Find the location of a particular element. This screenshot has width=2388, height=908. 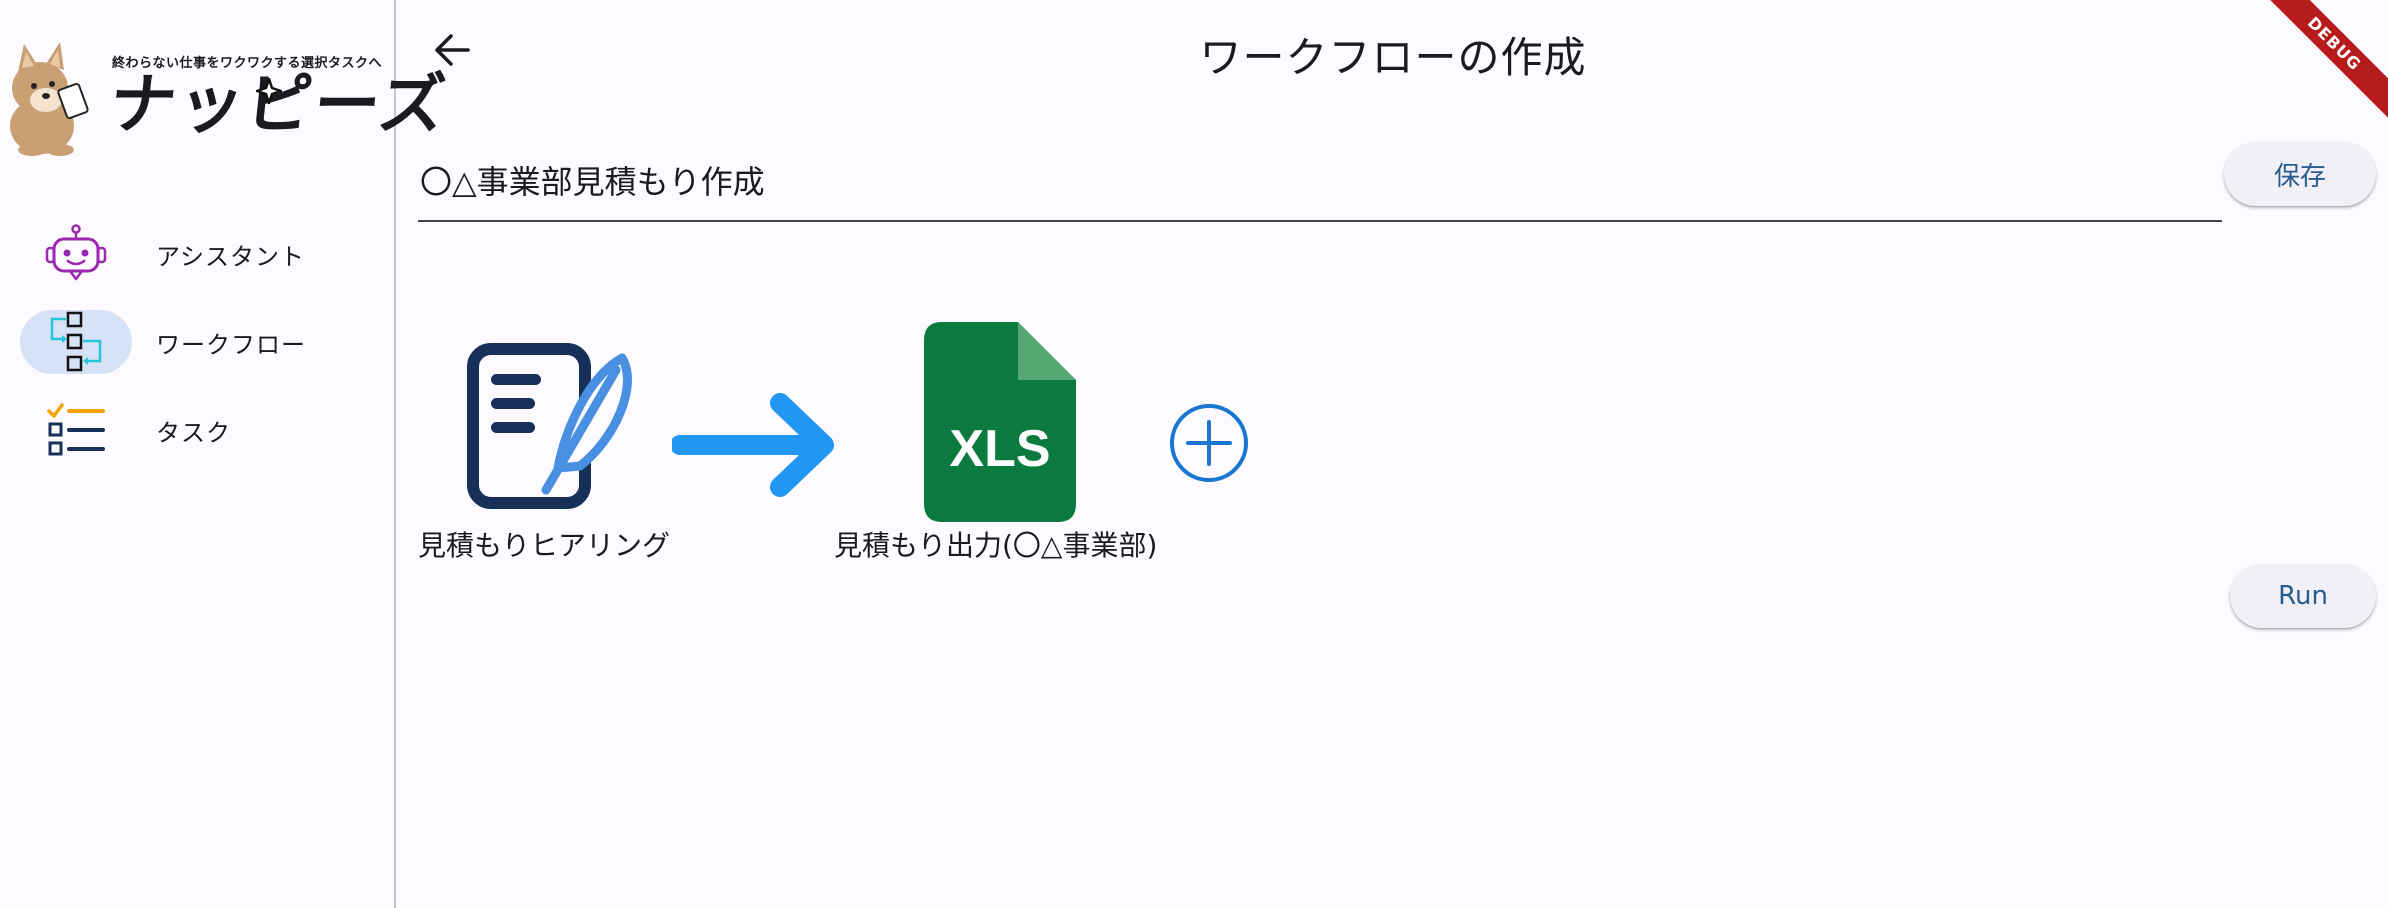

checklist-icon is located at coordinates (76, 429).